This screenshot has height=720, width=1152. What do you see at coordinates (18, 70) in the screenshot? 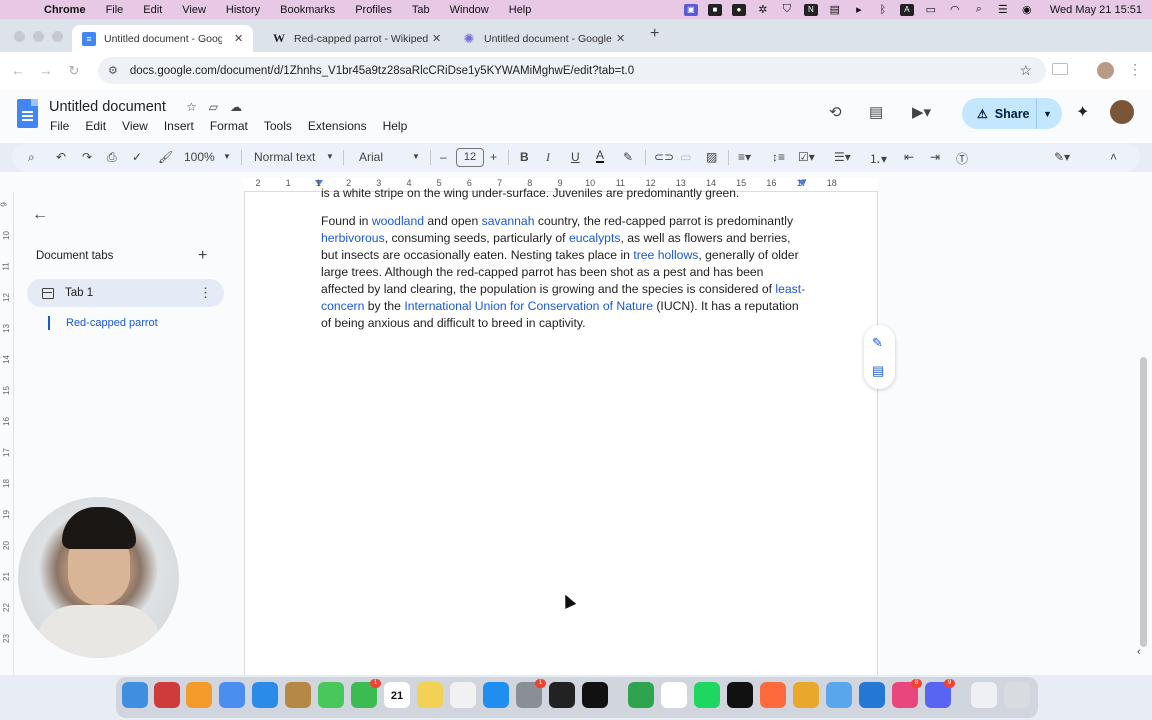
I see `back-icon: ←` at bounding box center [18, 70].